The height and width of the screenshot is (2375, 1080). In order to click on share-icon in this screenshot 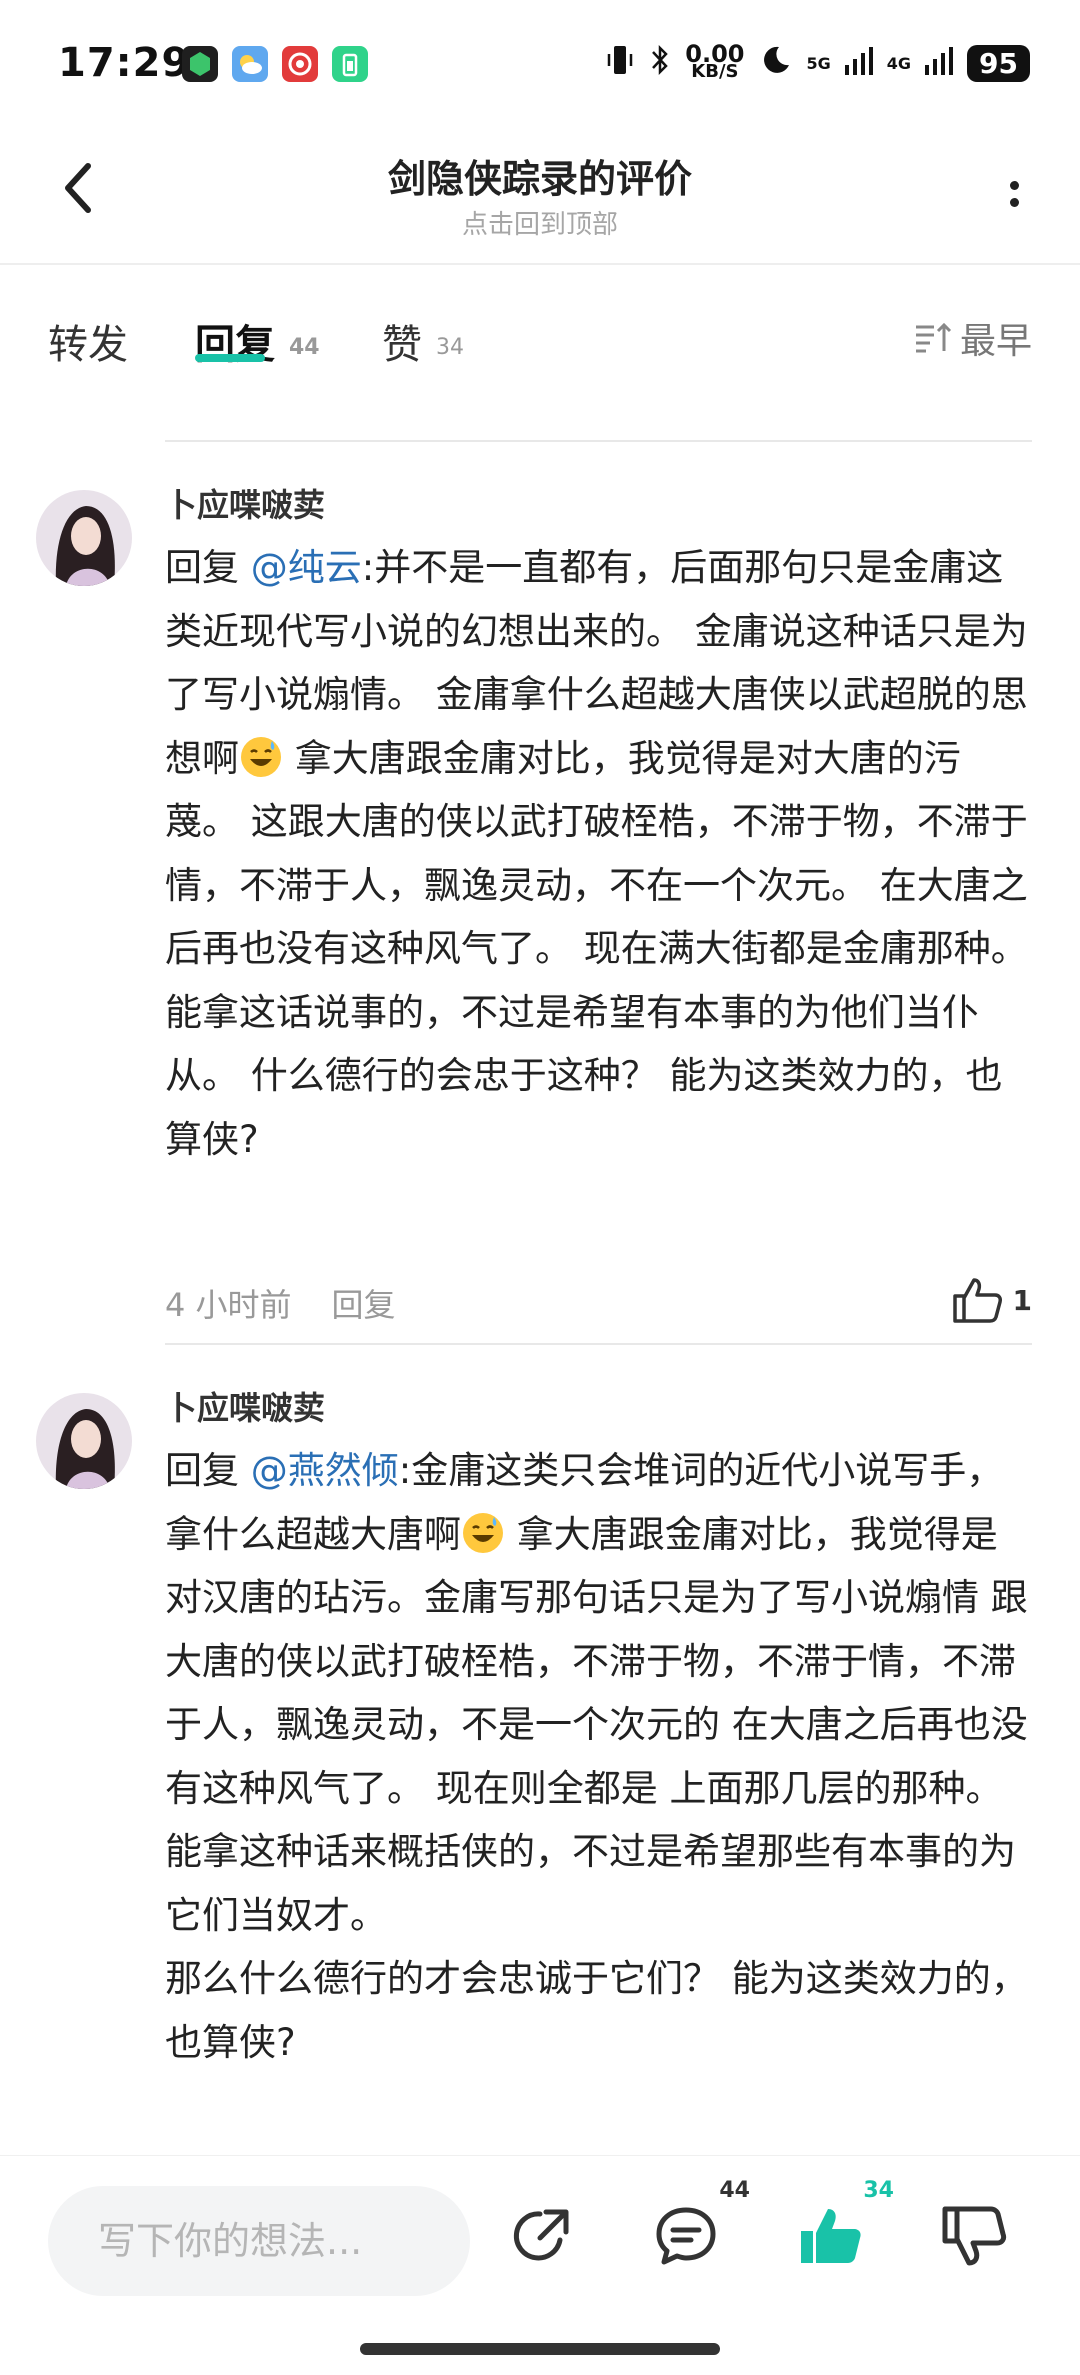, I will do `click(541, 2235)`.